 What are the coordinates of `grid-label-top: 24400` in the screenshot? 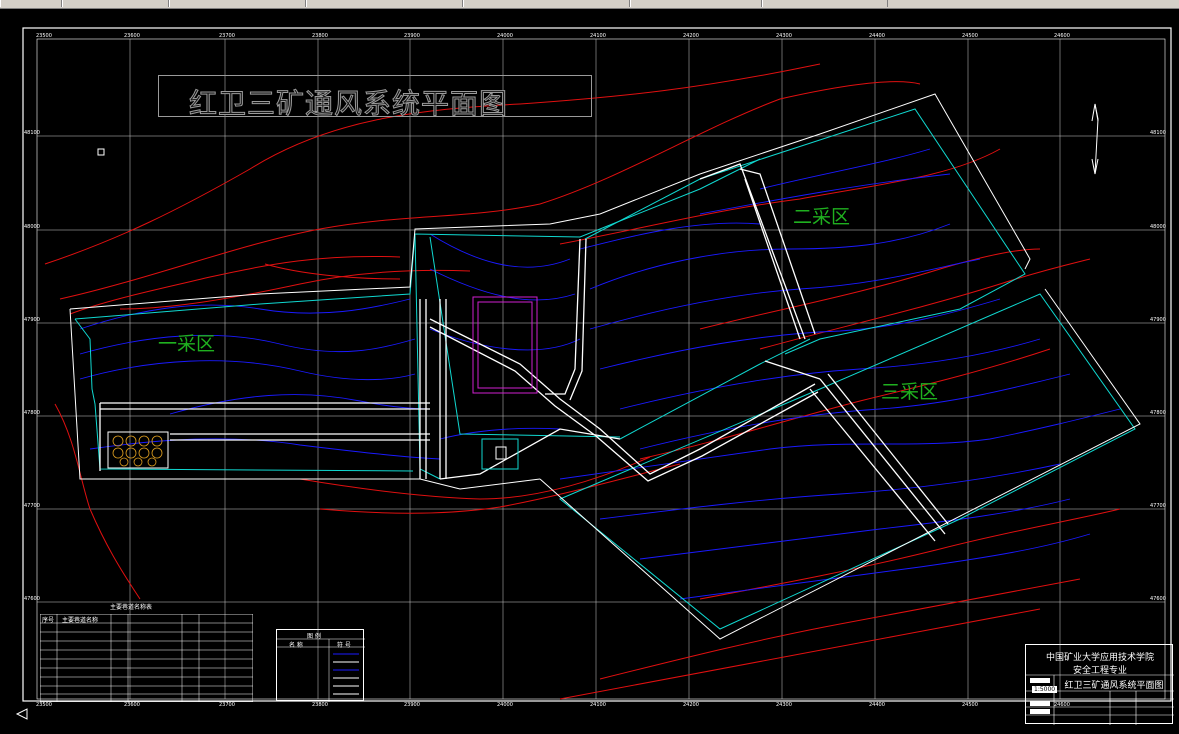 It's located at (877, 36).